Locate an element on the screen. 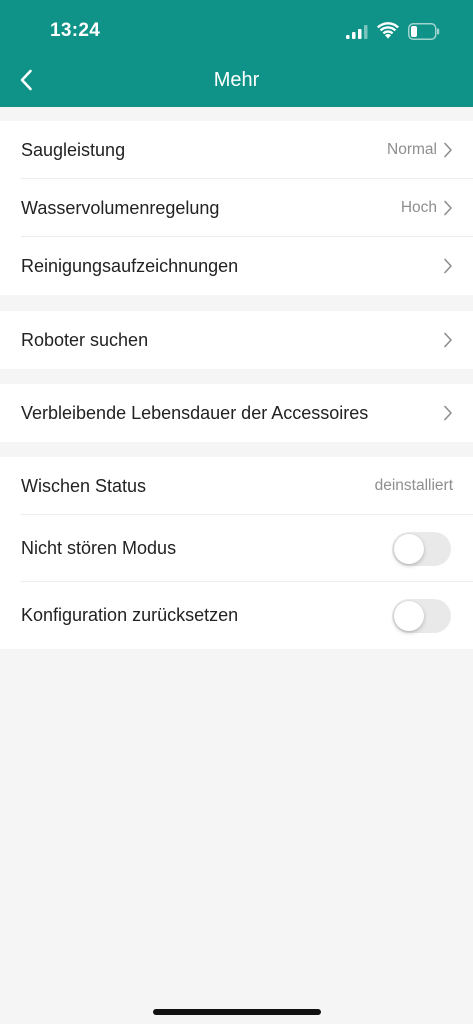 Image resolution: width=473 pixels, height=1024 pixels. nav-bar: Mehr is located at coordinates (236, 80).